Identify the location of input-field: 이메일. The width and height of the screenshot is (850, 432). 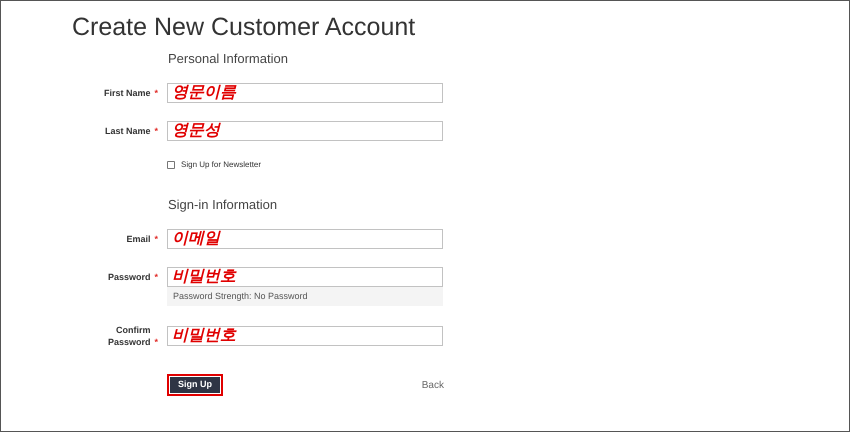
(305, 239).